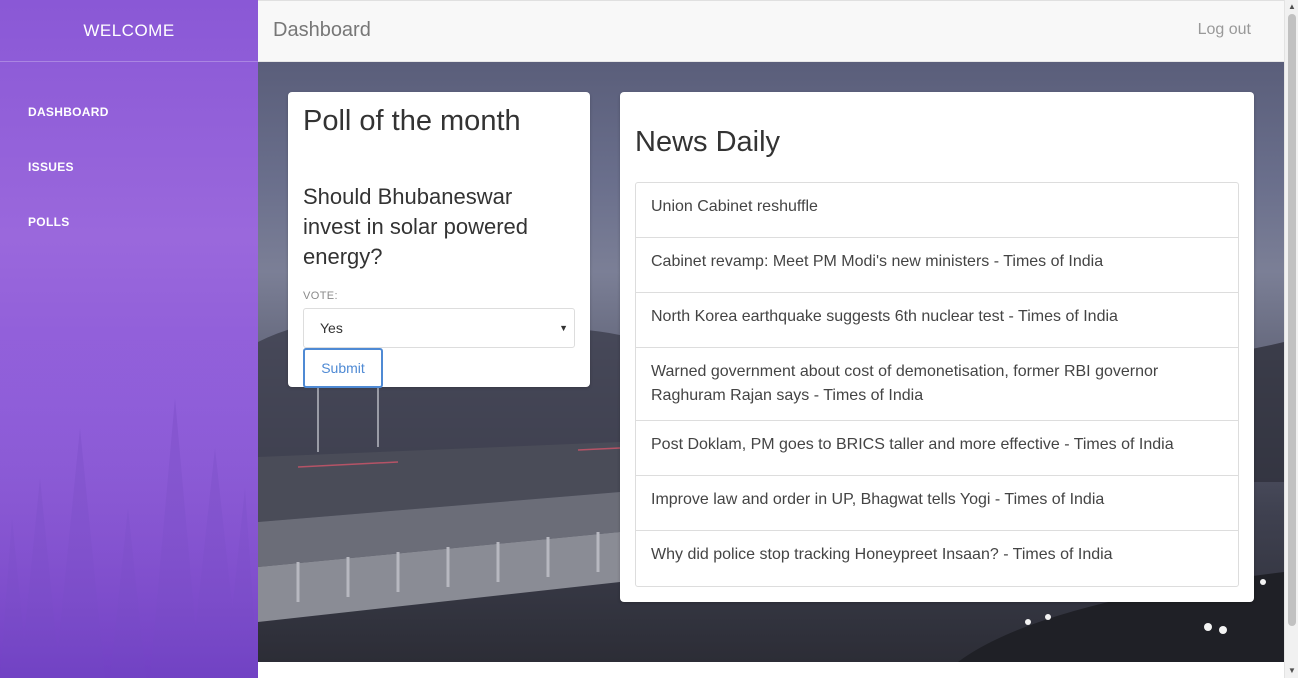 The image size is (1298, 678). I want to click on vote-select: Yes ▼, so click(439, 328).